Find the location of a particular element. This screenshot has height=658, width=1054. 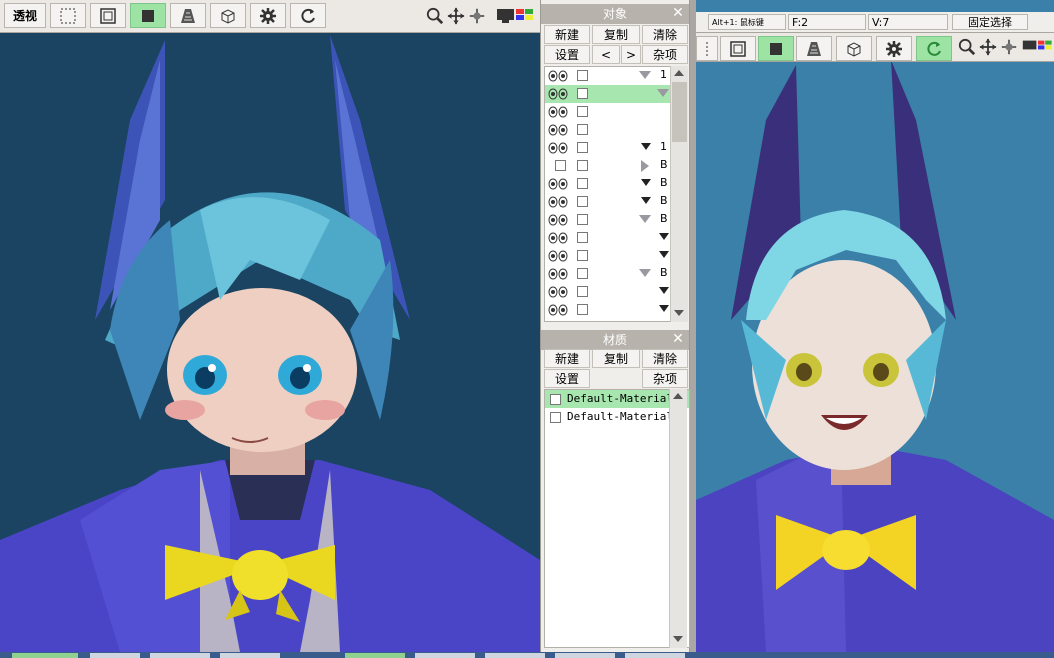

object-new-button: 新建 is located at coordinates (567, 34).